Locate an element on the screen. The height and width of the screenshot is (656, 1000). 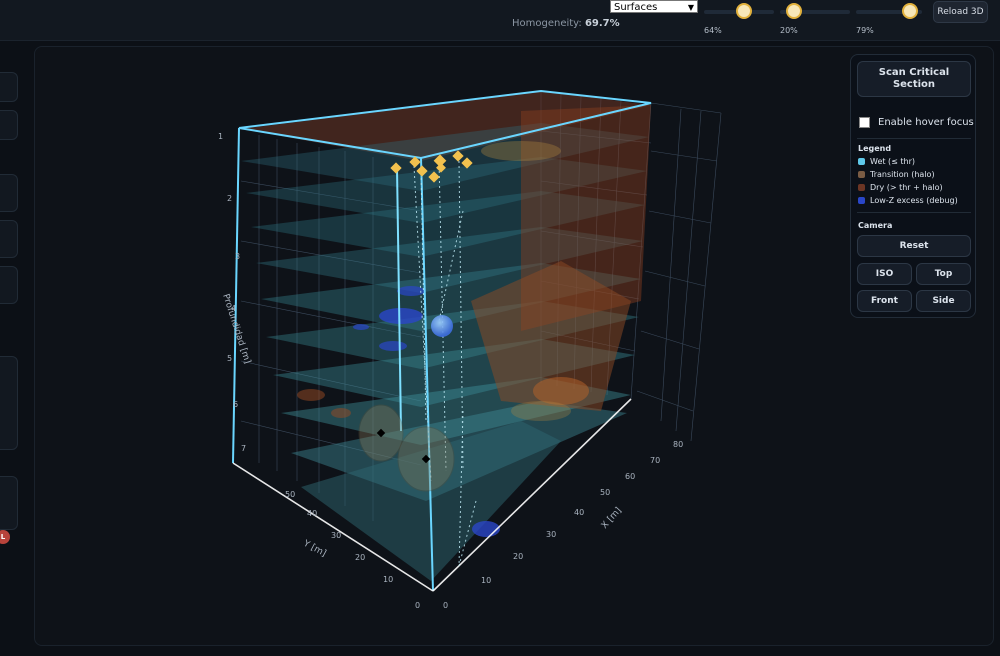
legend-item-low-z: Low-Z excess (debug) is located at coordinates (908, 200).